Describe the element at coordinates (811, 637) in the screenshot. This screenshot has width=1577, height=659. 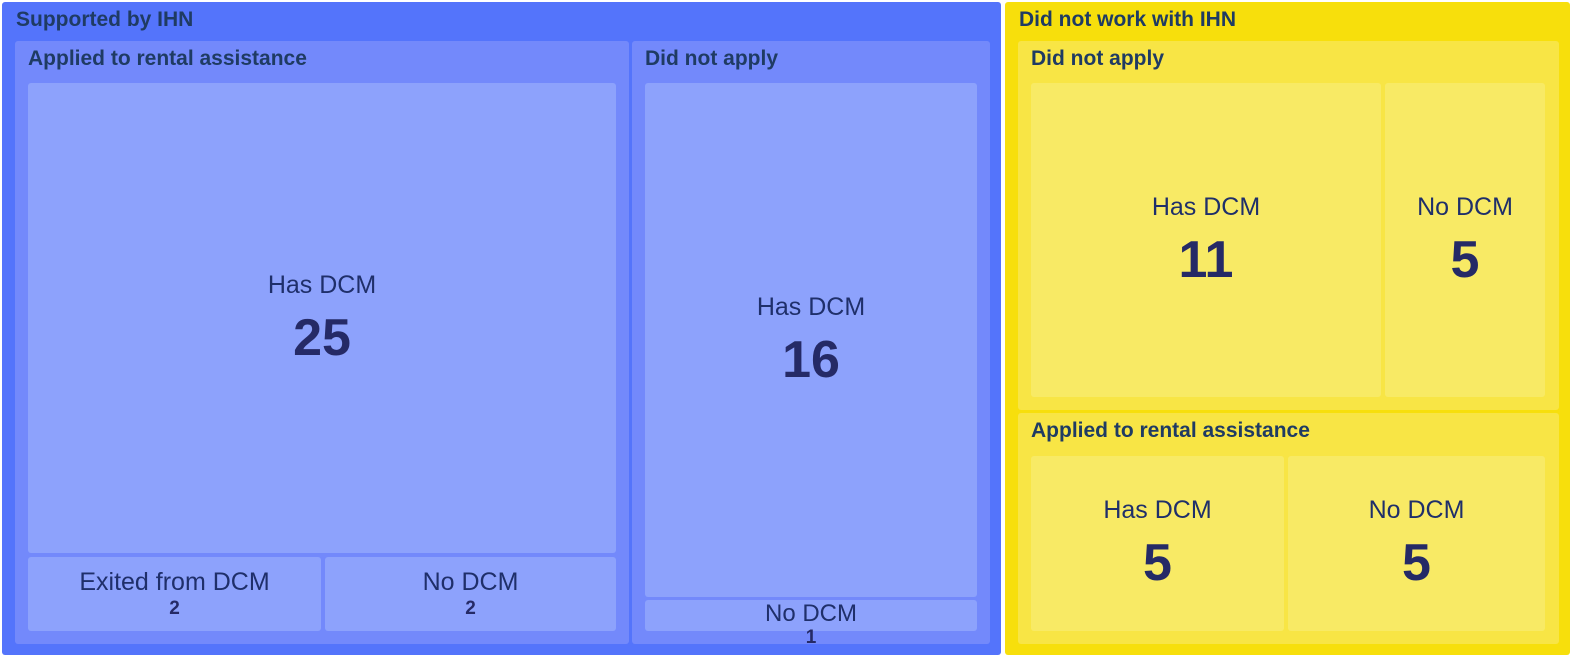
I see `cell-value: 1` at that location.